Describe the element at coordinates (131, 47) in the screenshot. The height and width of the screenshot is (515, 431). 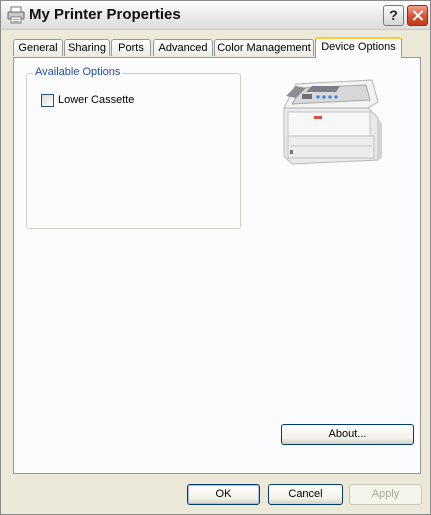
I see `tab-ports: Ports` at that location.